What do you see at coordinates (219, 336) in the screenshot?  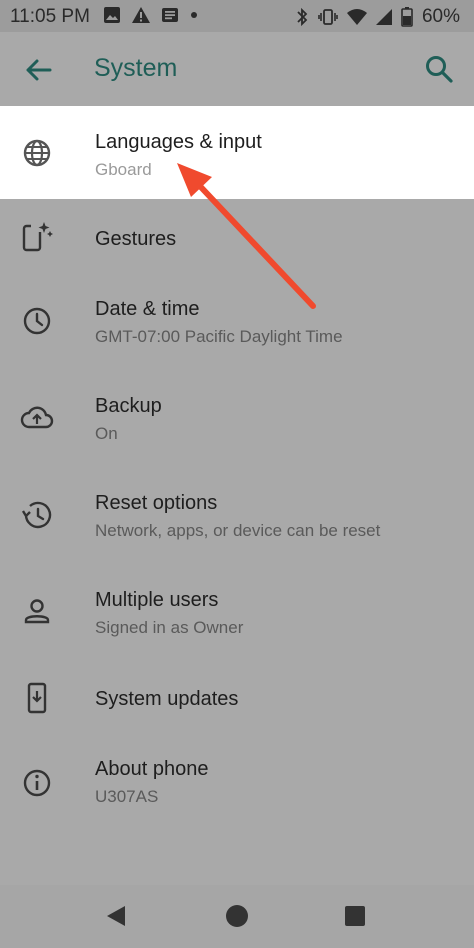 I see `item-subtitle: GMT-07:00 Pacific Daylight Time` at bounding box center [219, 336].